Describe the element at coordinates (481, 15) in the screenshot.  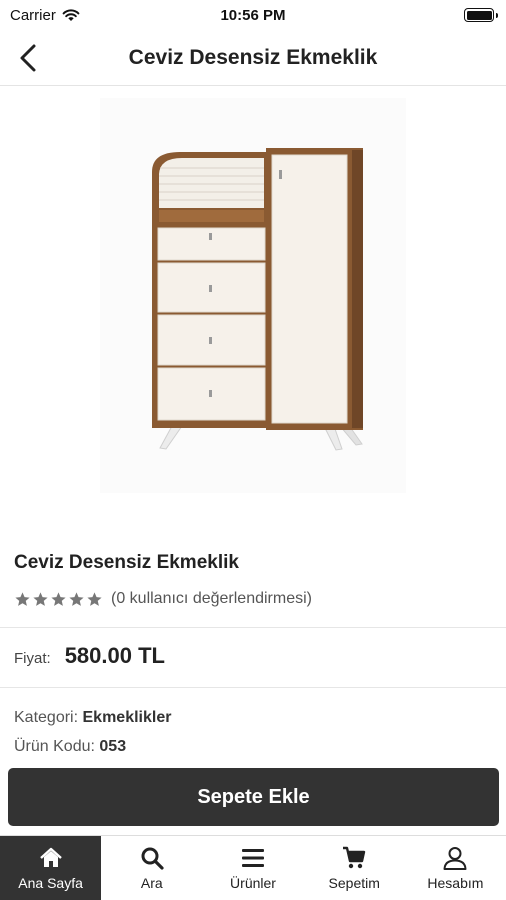
I see `battery-icon` at that location.